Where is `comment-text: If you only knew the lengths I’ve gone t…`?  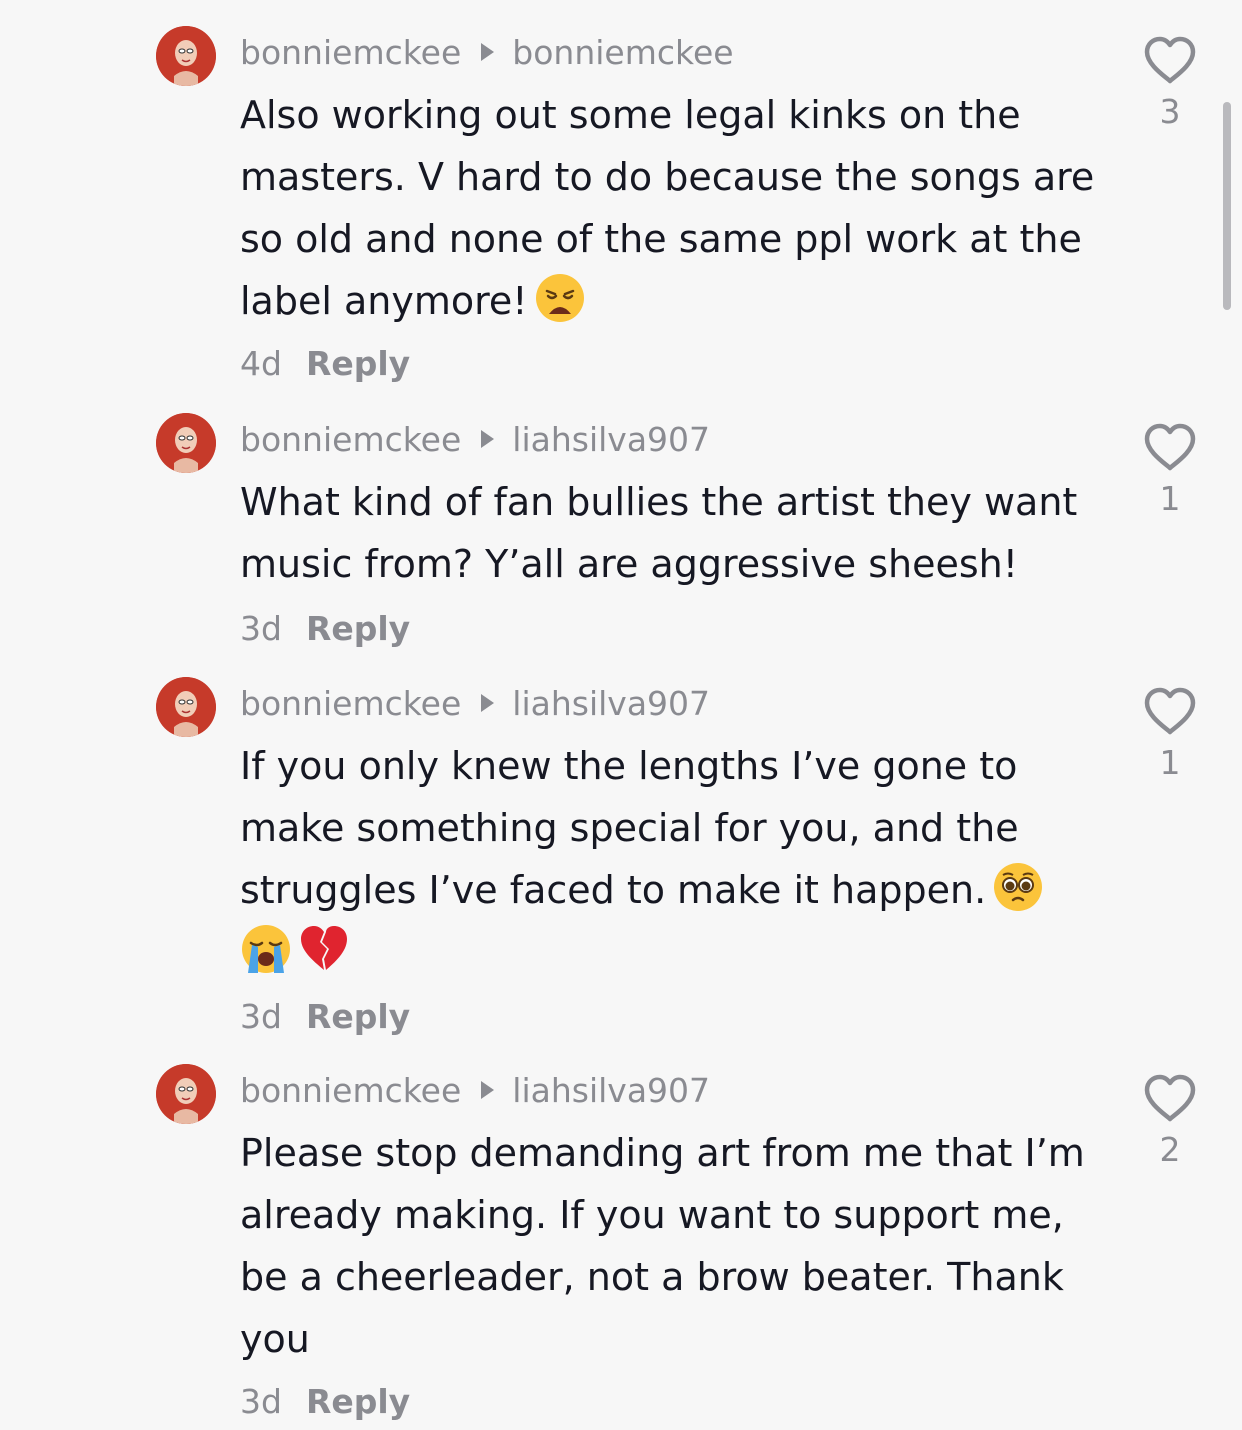 comment-text: If you only knew the lengths I’ve gone t… is located at coordinates (675, 859).